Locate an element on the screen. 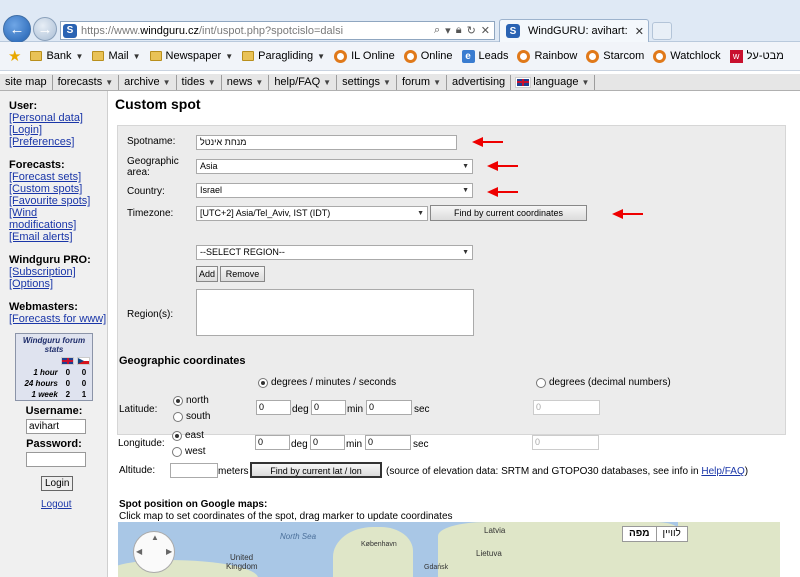 This screenshot has width=800, height=577. sidebar-link-forecast-sets: [Forecast sets] is located at coordinates (58, 177).